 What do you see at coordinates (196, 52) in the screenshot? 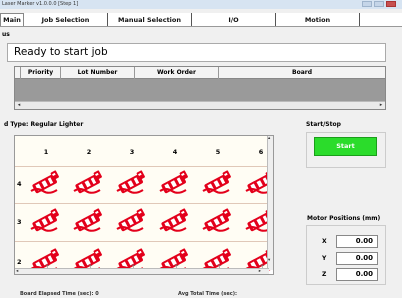
I see `status-message: Ready to start job` at bounding box center [196, 52].